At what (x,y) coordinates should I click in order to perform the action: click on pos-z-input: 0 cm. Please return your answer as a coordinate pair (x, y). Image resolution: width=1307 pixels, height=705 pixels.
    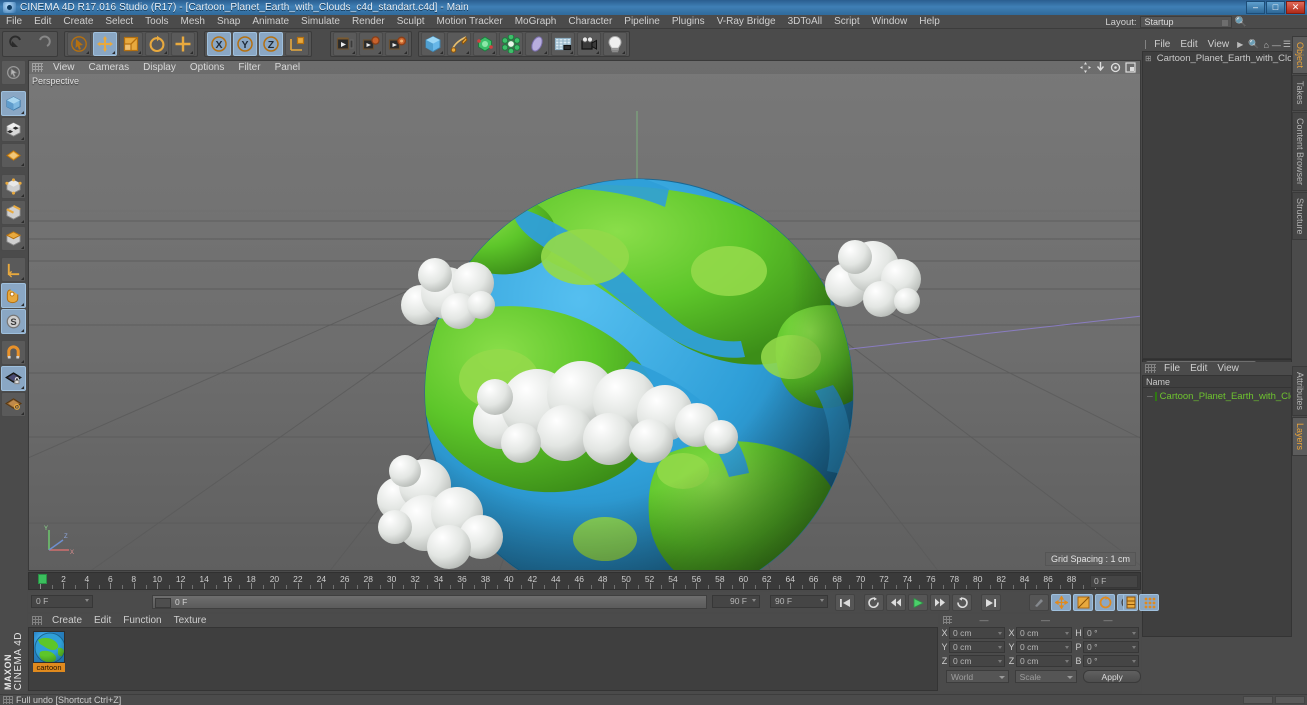
    Looking at the image, I should click on (977, 660).